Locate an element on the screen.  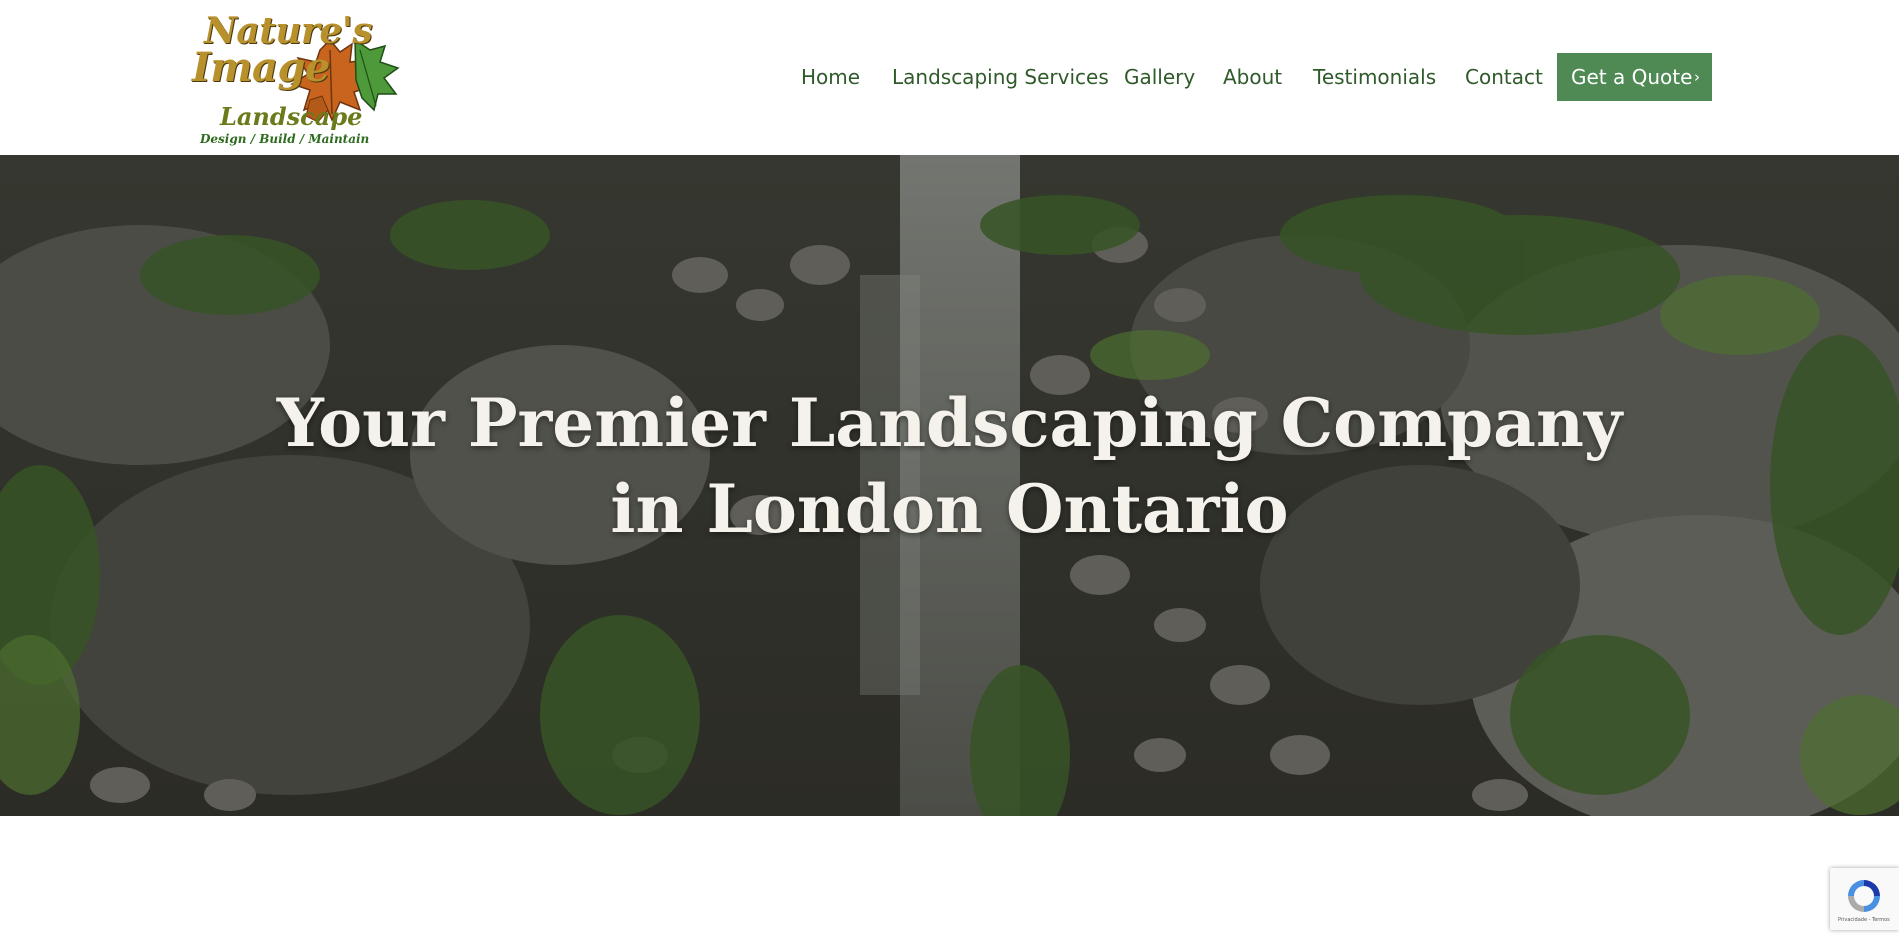
nav-item-about: About is located at coordinates (1252, 77).